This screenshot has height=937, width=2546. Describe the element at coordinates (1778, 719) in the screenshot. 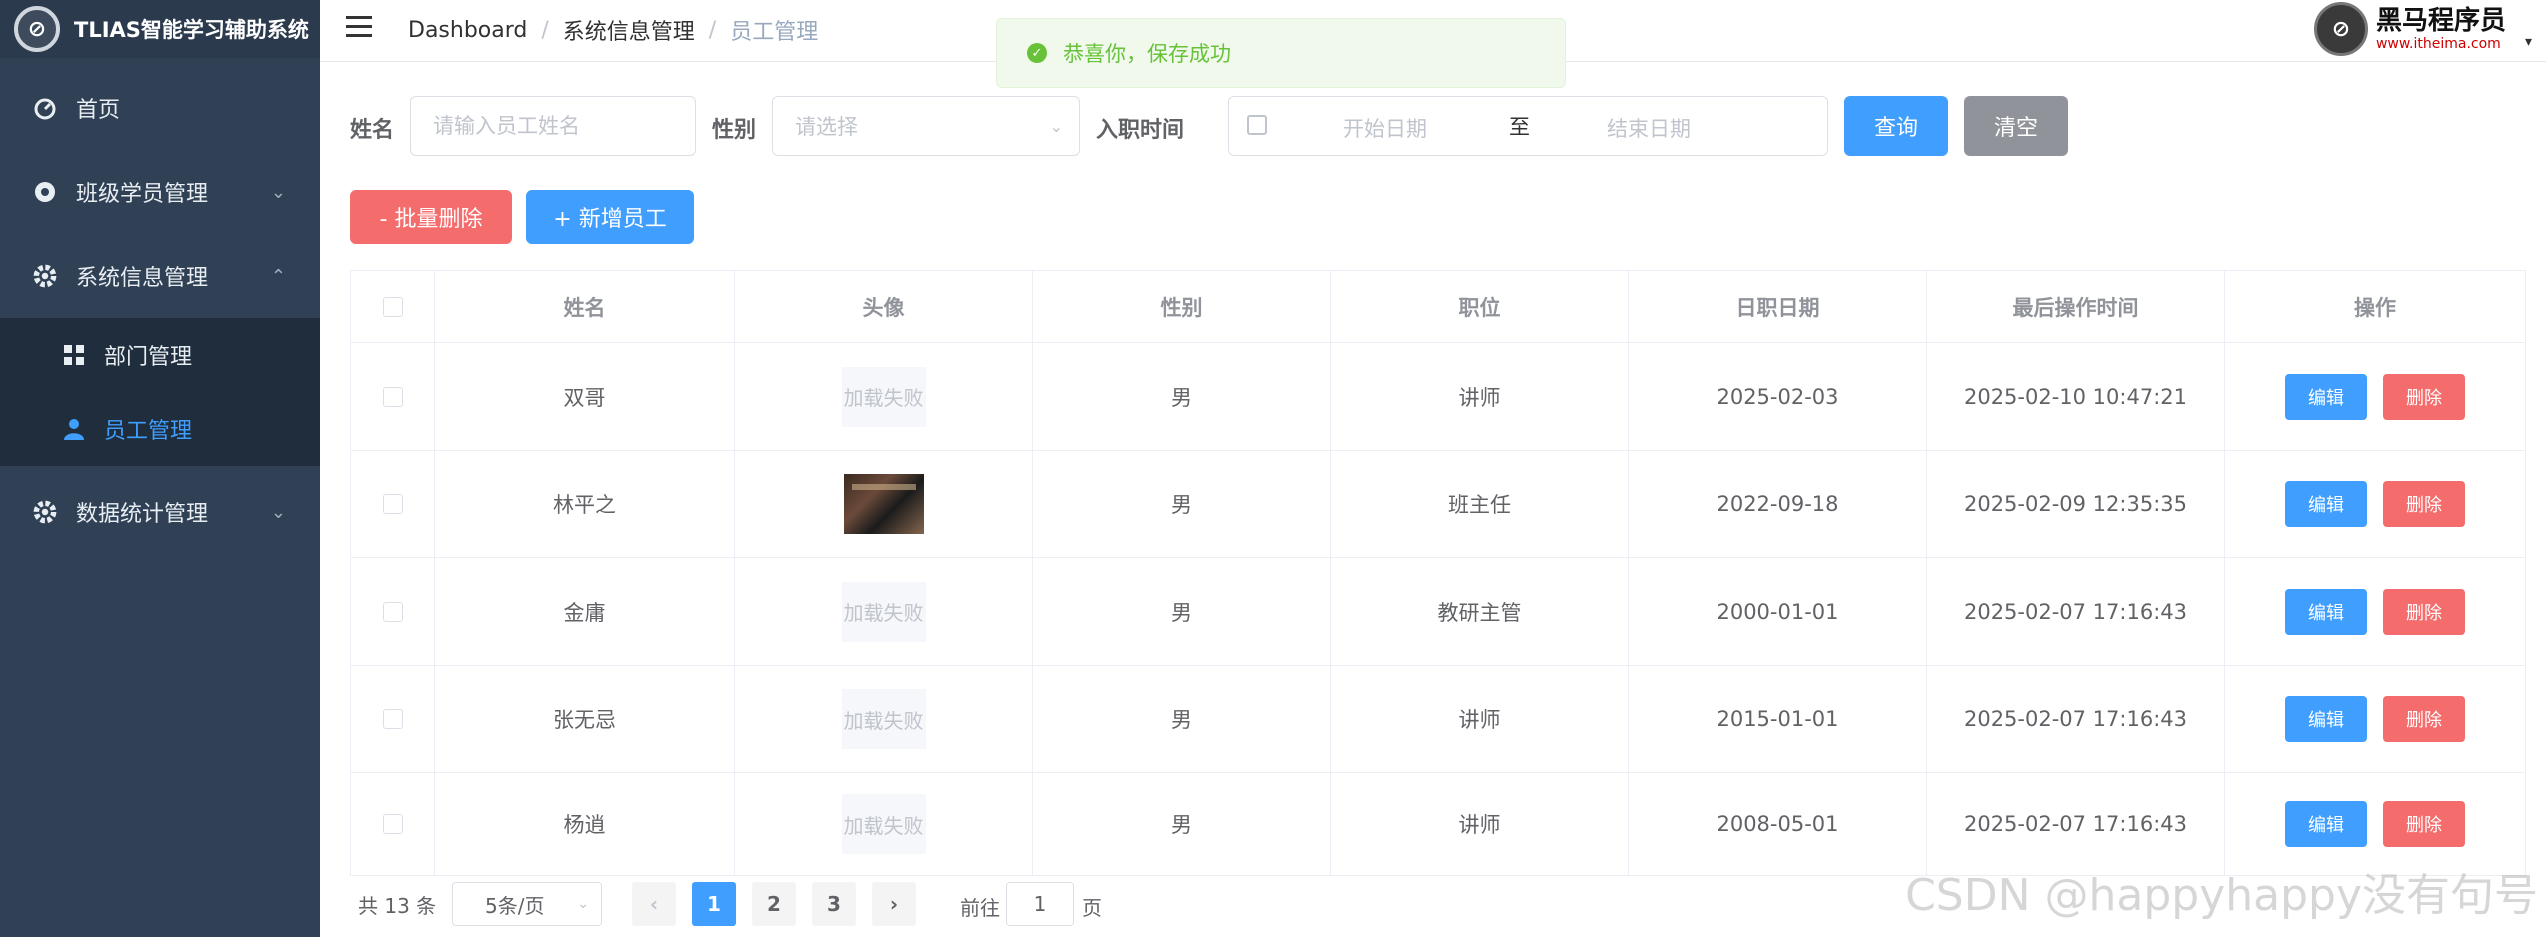

I see `cell-entry-date: 2015-01-01` at that location.